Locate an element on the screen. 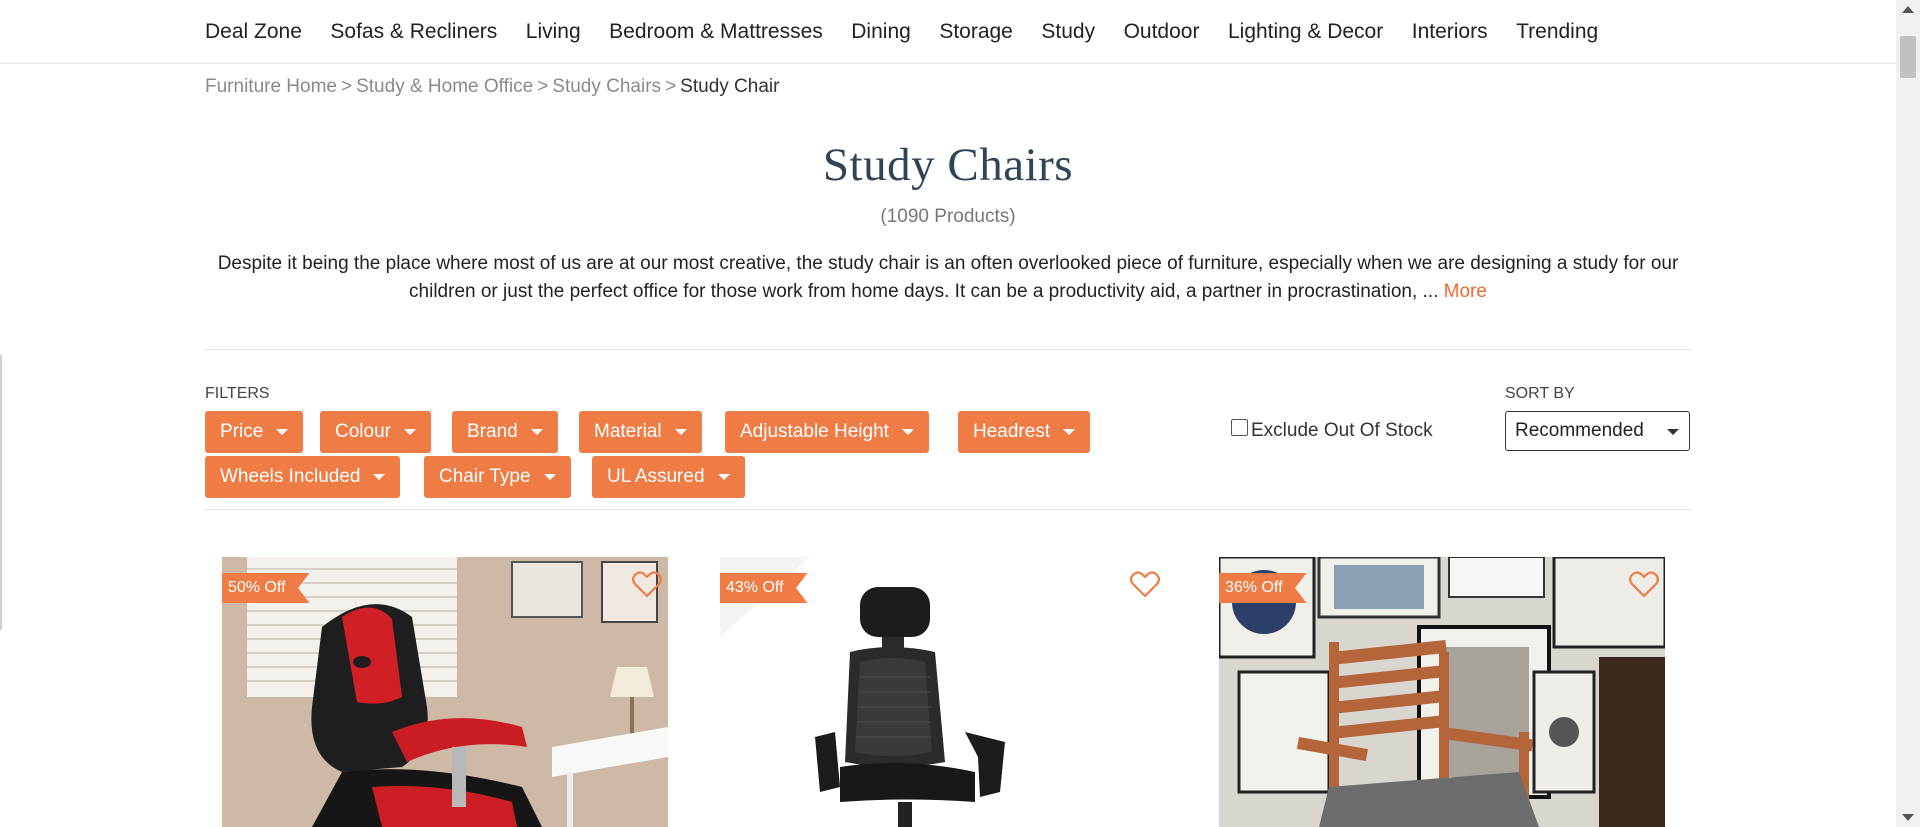 The width and height of the screenshot is (1920, 827). scroll-down-arrow-icon is located at coordinates (1908, 817).